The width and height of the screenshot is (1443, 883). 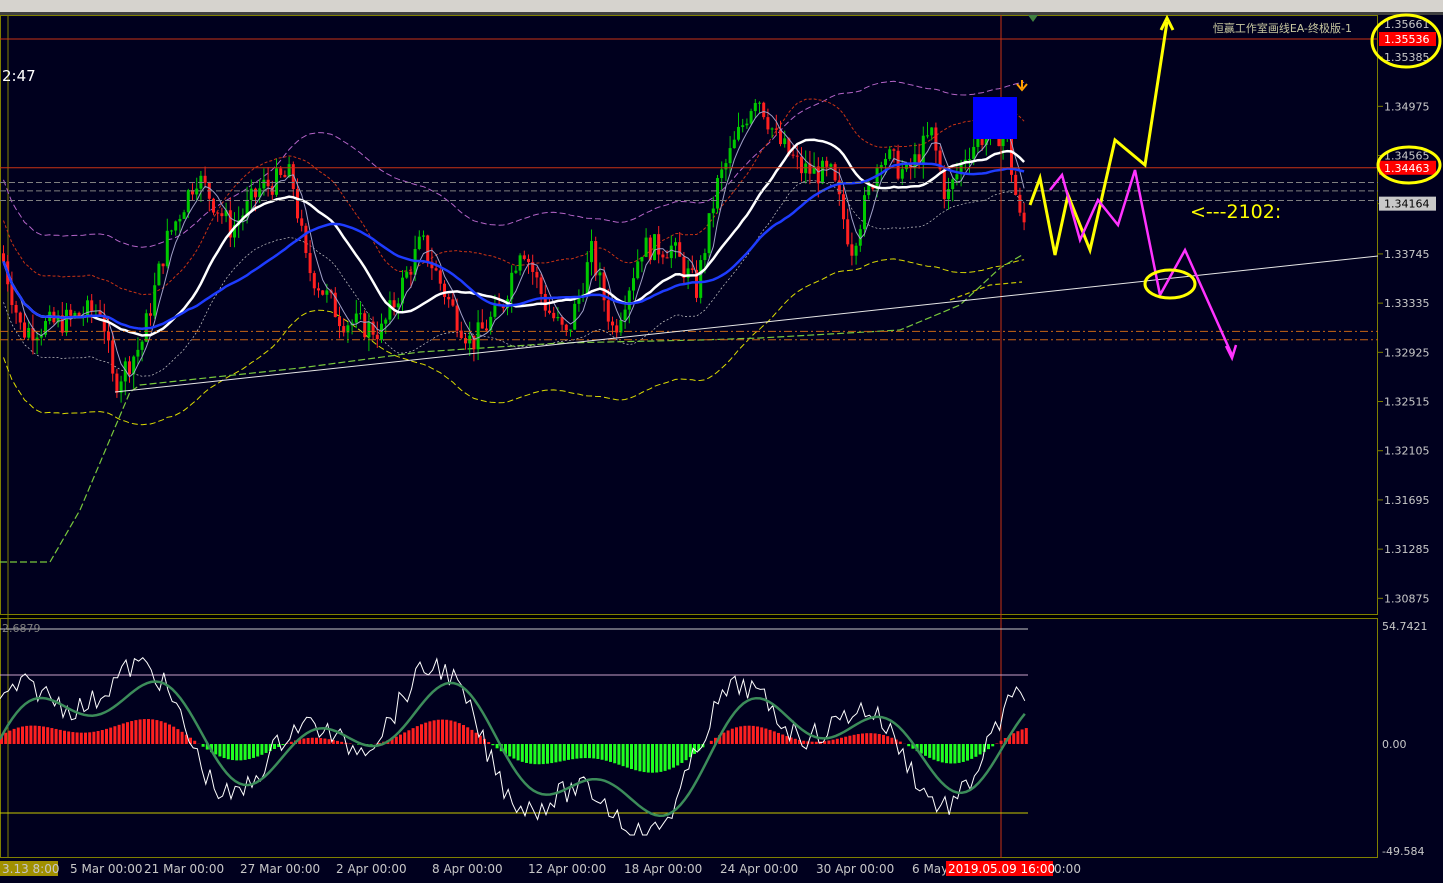 I want to click on price-tick-label: 1.31695, so click(x=1407, y=500).